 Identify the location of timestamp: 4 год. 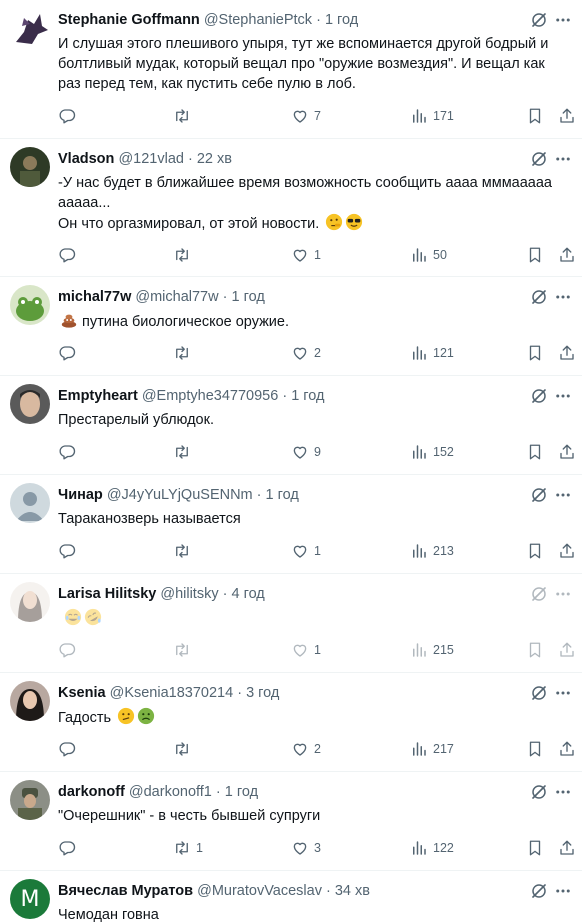
(248, 594).